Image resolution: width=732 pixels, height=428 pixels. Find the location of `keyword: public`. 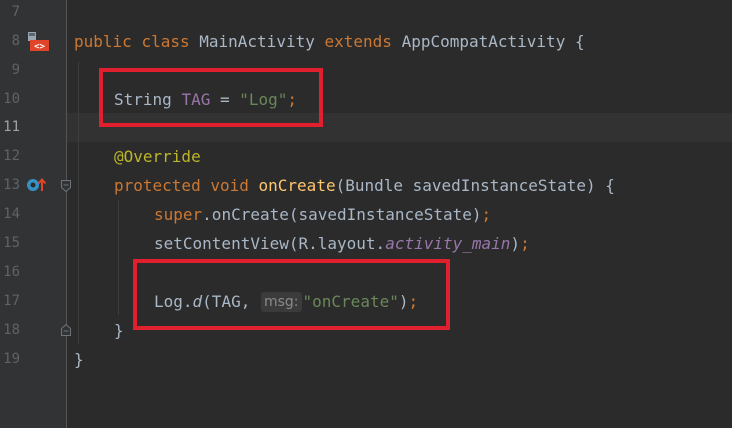

keyword: public is located at coordinates (103, 41).